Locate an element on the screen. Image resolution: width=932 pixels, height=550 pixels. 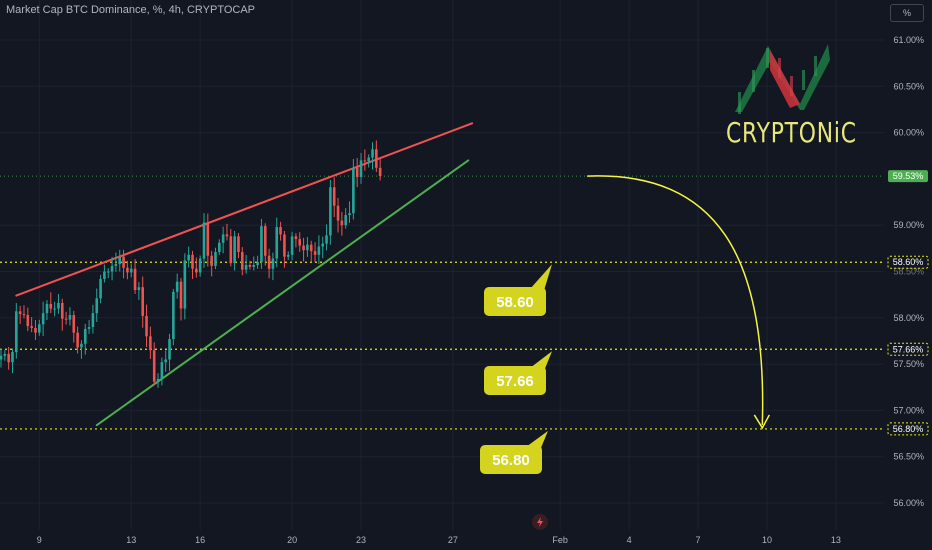
x-axis: 9 13 16 20 23 27 Feb 4 7 10 13 is located at coordinates (439, 540).